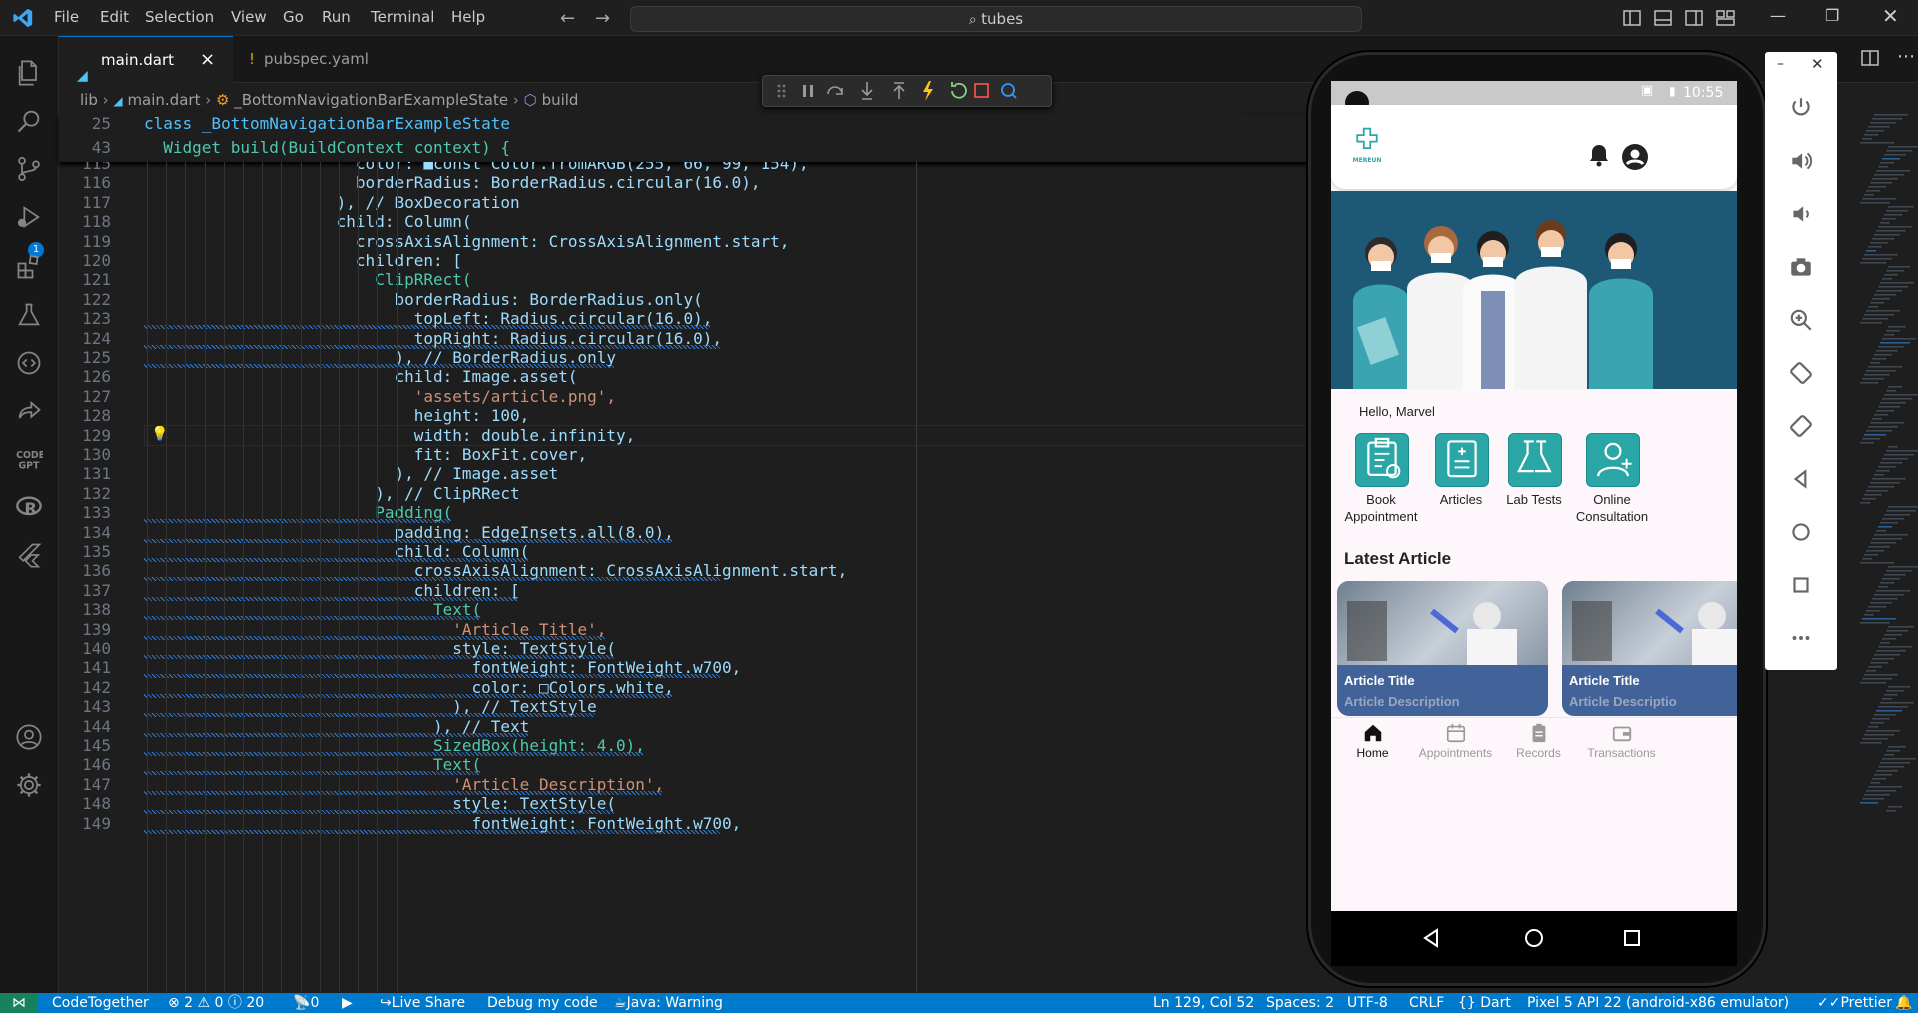 The image size is (1918, 1013). I want to click on encoding: UTF-8, so click(1367, 1003).